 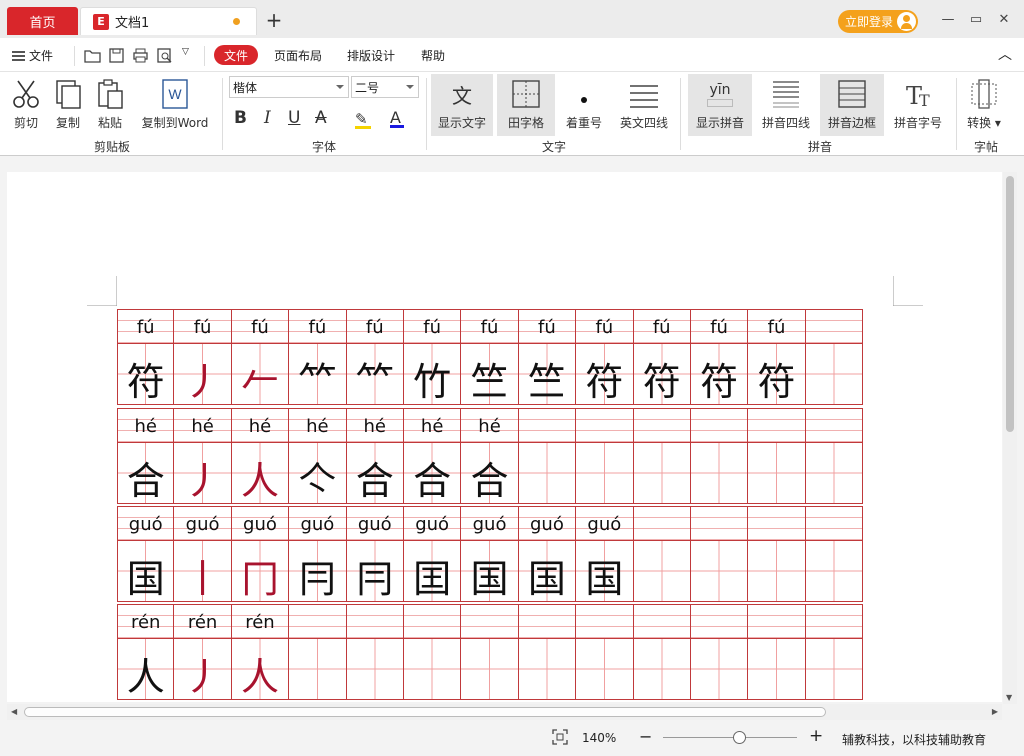 What do you see at coordinates (274, 20) in the screenshot?
I see `new-tab-button: +` at bounding box center [274, 20].